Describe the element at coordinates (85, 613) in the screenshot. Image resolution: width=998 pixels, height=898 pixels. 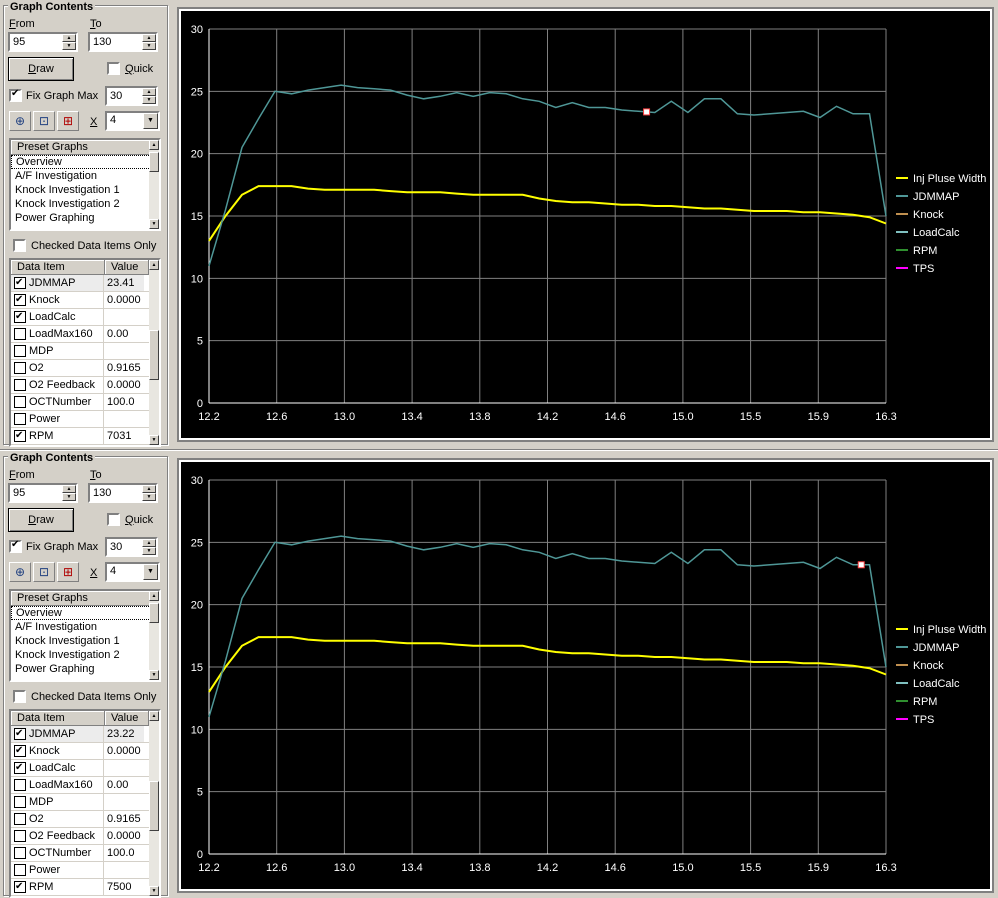
I see `preset-item: Overview` at that location.